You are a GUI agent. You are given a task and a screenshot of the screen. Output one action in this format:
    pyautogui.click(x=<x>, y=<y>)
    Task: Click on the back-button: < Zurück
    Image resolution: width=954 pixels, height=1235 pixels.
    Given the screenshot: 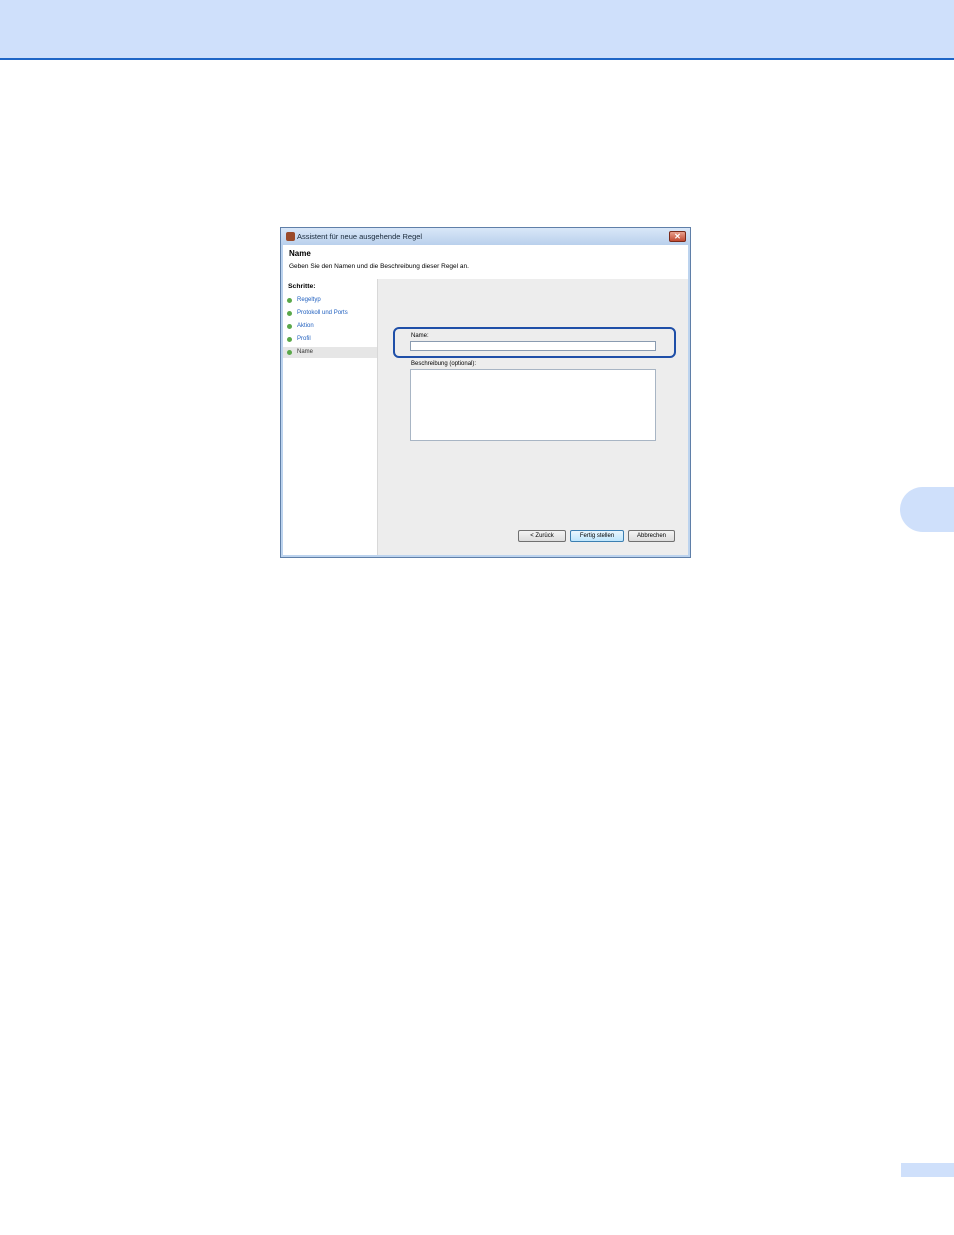 What is the action you would take?
    pyautogui.click(x=542, y=536)
    